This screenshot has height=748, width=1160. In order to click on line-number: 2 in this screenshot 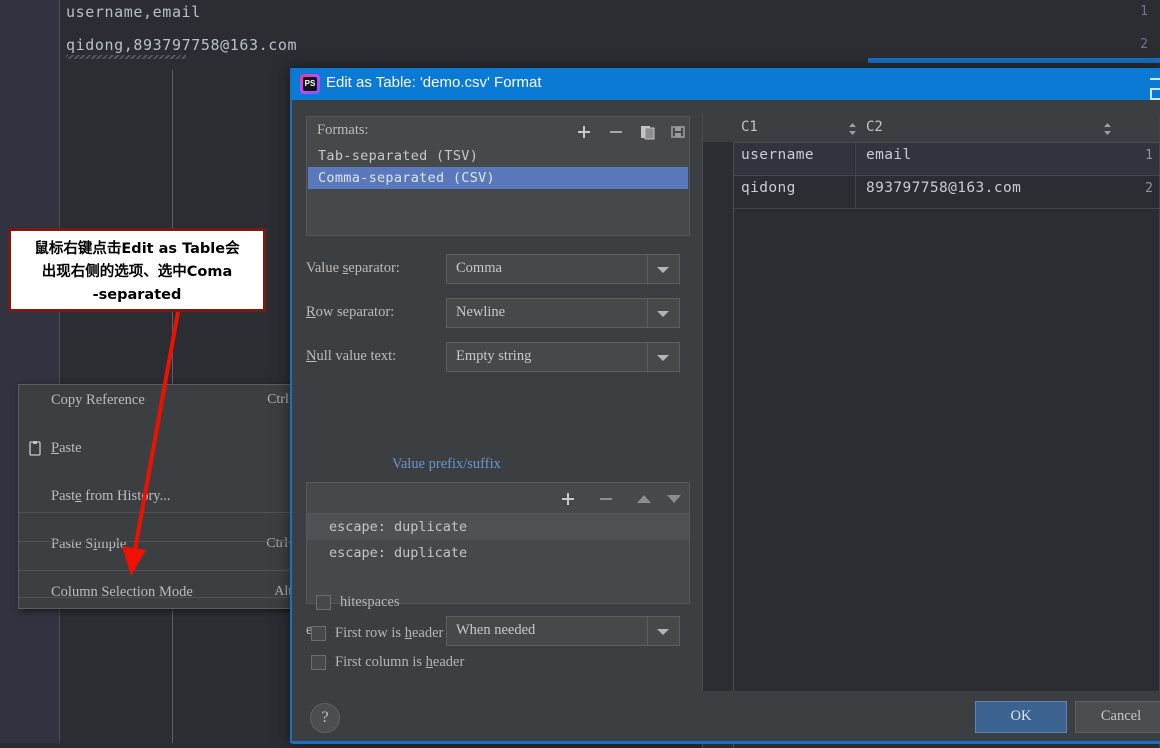, I will do `click(1144, 44)`.